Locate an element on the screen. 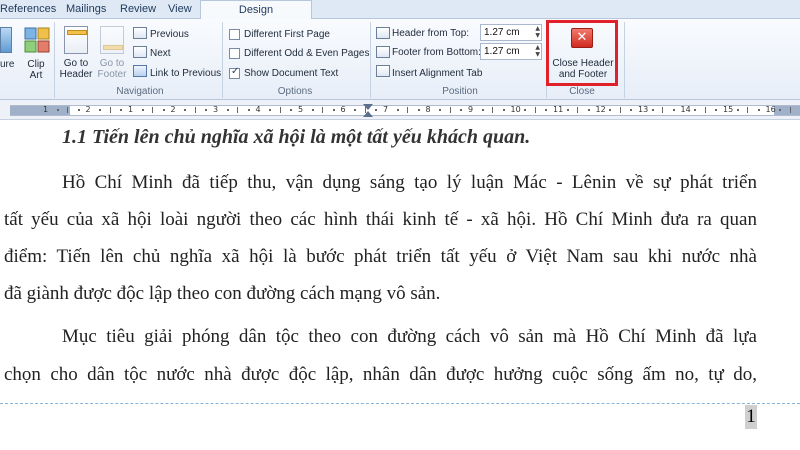 This screenshot has width=800, height=450. go-to-header-label: Go to Header is located at coordinates (76, 69).